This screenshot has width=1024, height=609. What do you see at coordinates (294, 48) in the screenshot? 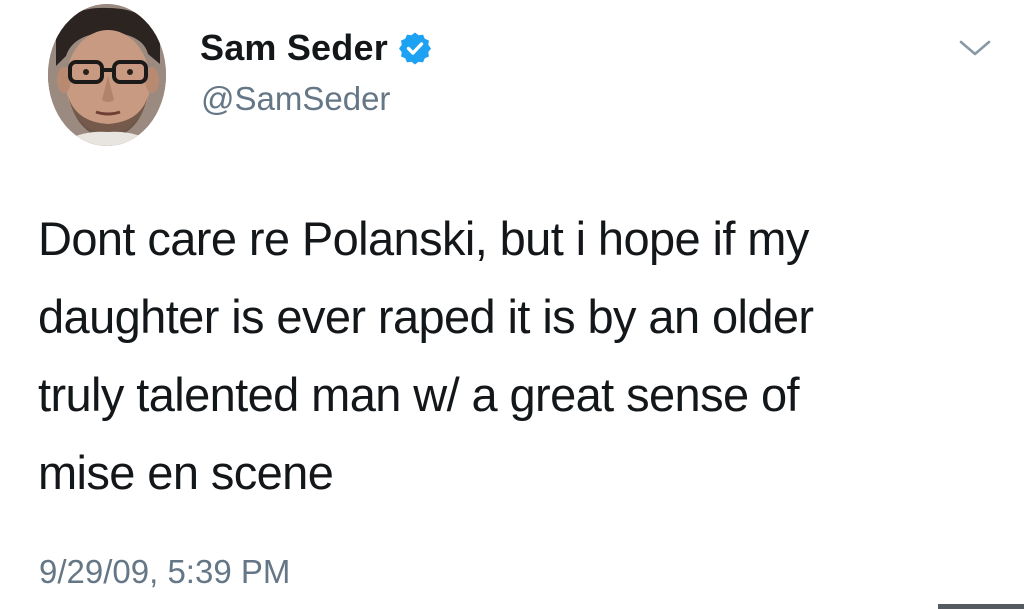
I see `display-name: Sam Seder` at bounding box center [294, 48].